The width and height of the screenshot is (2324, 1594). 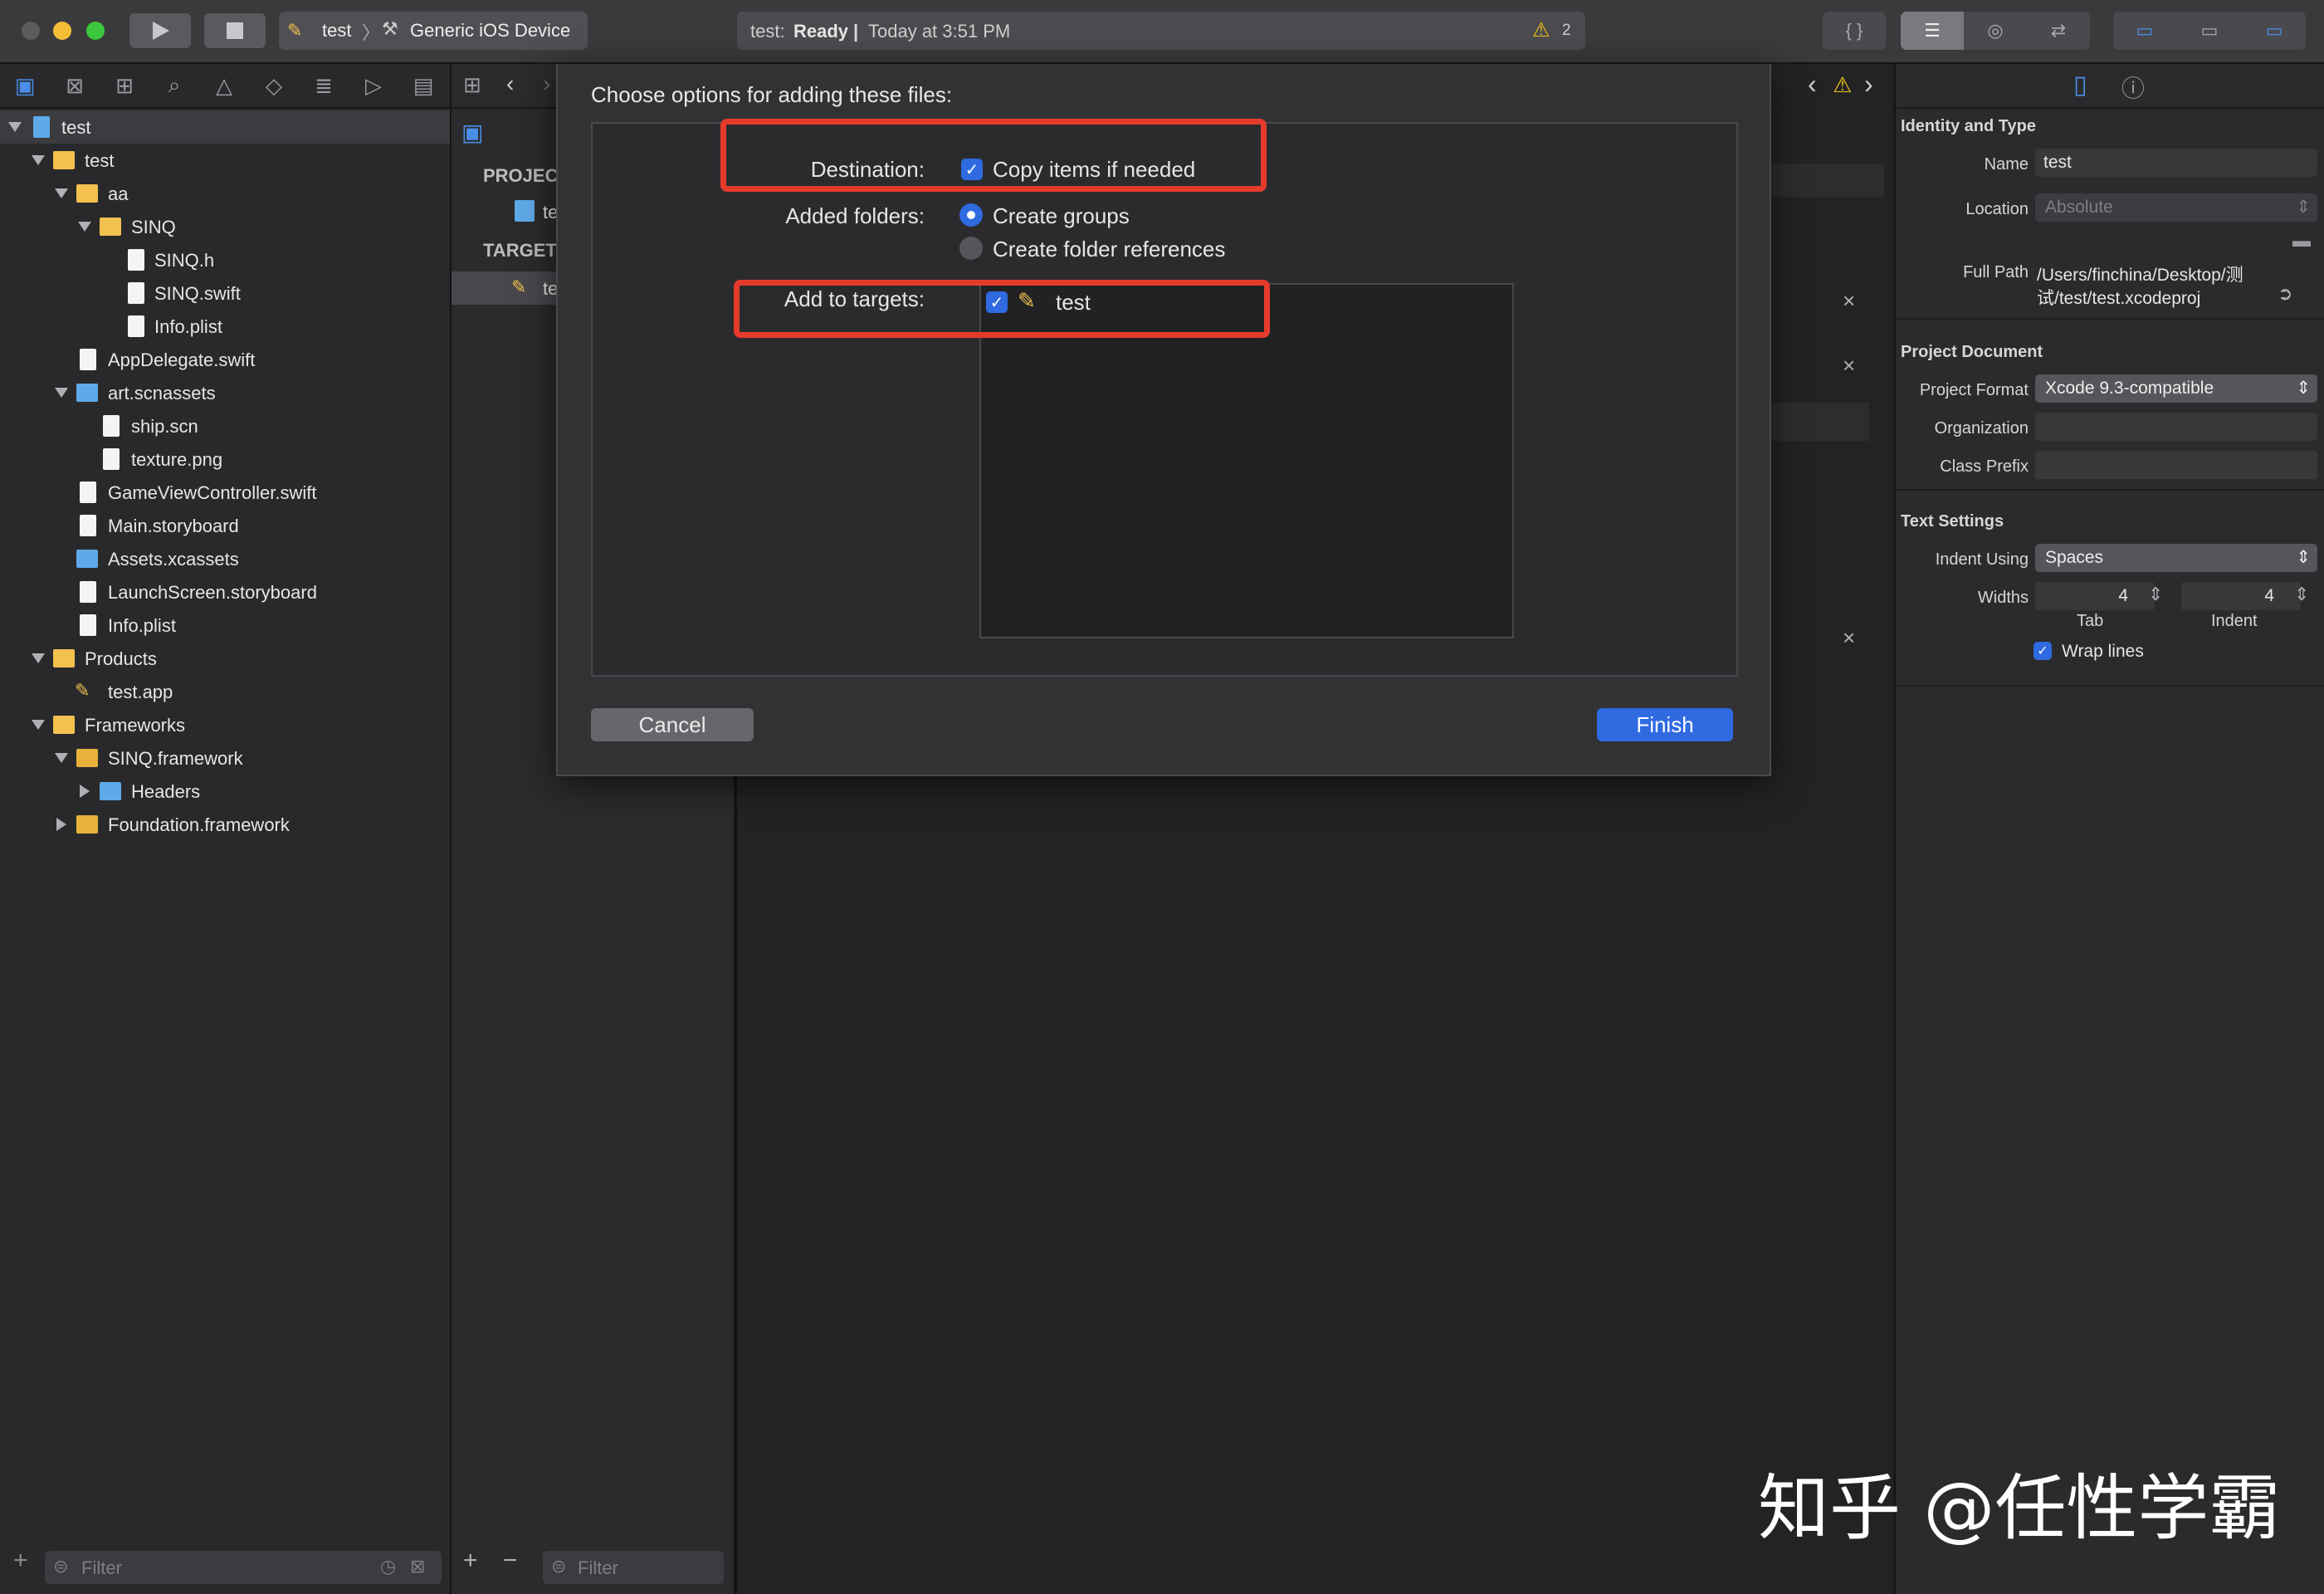 What do you see at coordinates (225, 658) in the screenshot?
I see `tree-item-folder: Products` at bounding box center [225, 658].